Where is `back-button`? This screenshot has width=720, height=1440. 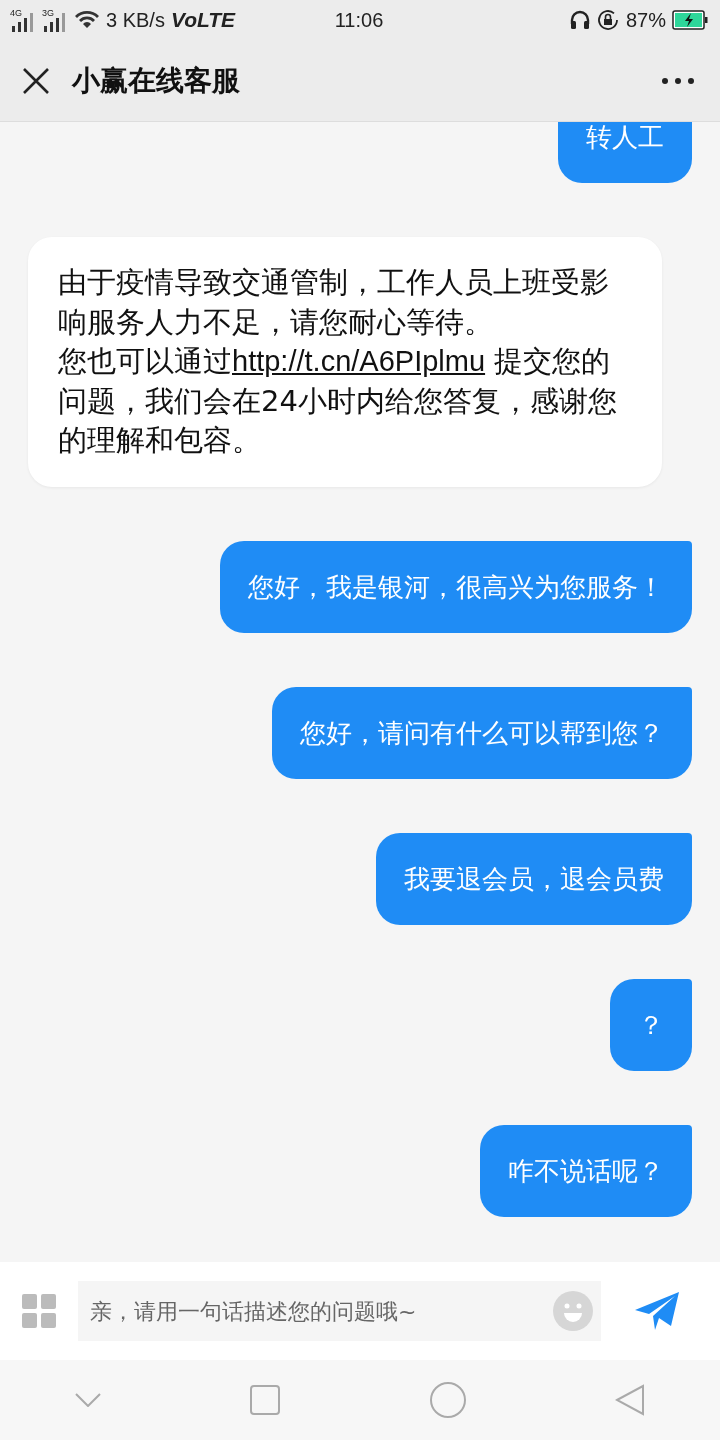 back-button is located at coordinates (630, 1400).